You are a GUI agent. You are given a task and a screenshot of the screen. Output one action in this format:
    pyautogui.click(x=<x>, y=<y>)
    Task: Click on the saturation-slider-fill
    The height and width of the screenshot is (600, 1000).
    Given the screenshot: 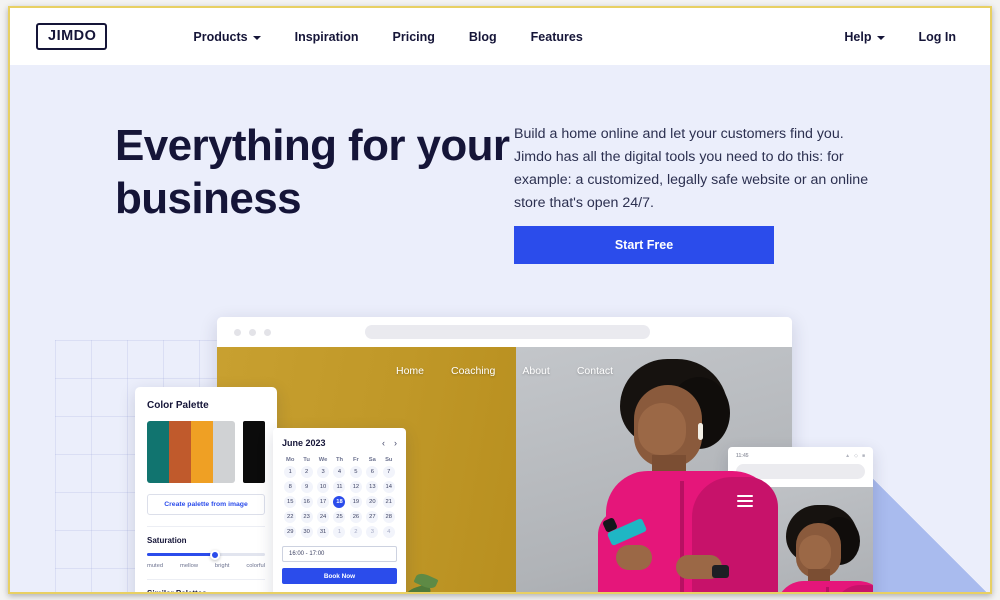 What is the action you would take?
    pyautogui.click(x=181, y=554)
    